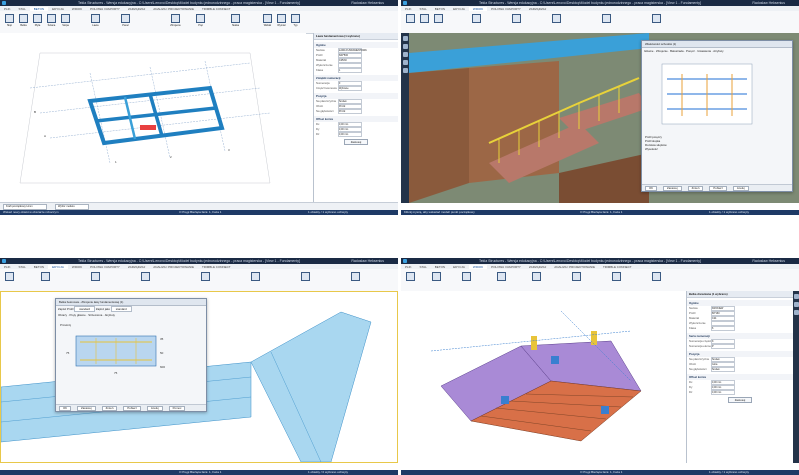 The width and height of the screenshot is (799, 475). I want to click on grid-line-a, so click(140, 75).